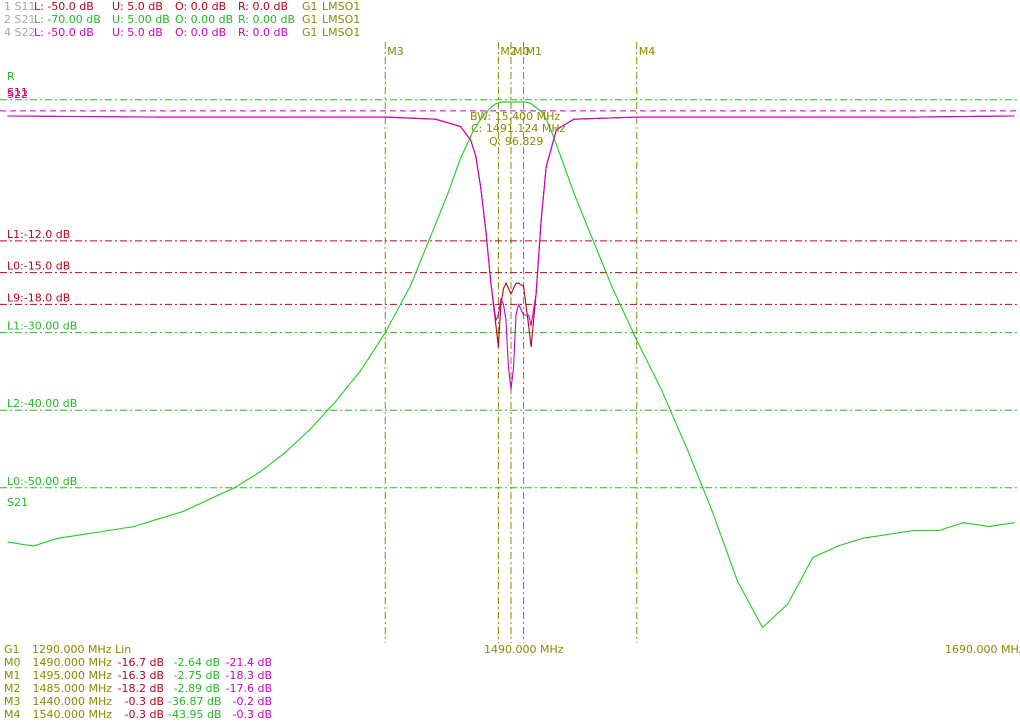 This screenshot has width=1020, height=726. I want to click on marker-readout-s21: -2.64 dB, so click(197, 662).